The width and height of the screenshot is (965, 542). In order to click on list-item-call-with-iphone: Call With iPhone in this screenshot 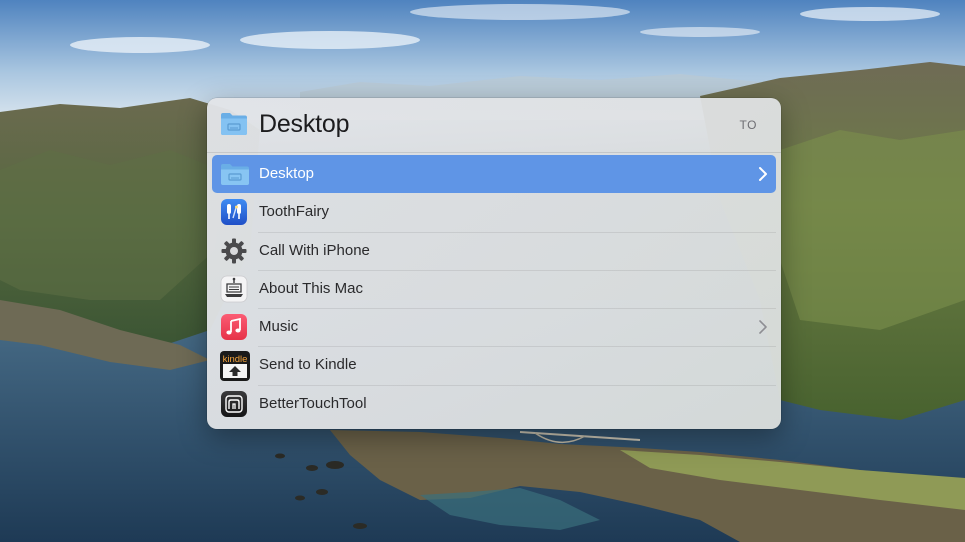, I will do `click(494, 250)`.